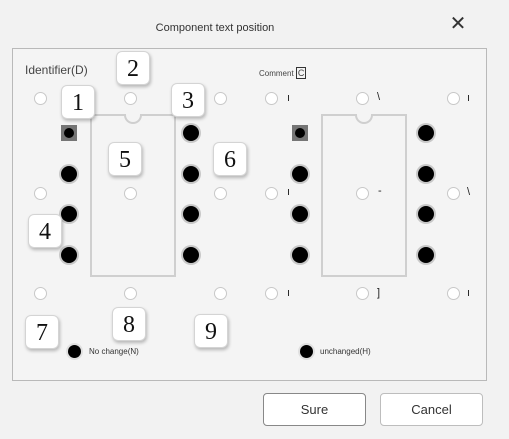 This screenshot has width=509, height=439. I want to click on identifier-position-center, so click(130, 193).